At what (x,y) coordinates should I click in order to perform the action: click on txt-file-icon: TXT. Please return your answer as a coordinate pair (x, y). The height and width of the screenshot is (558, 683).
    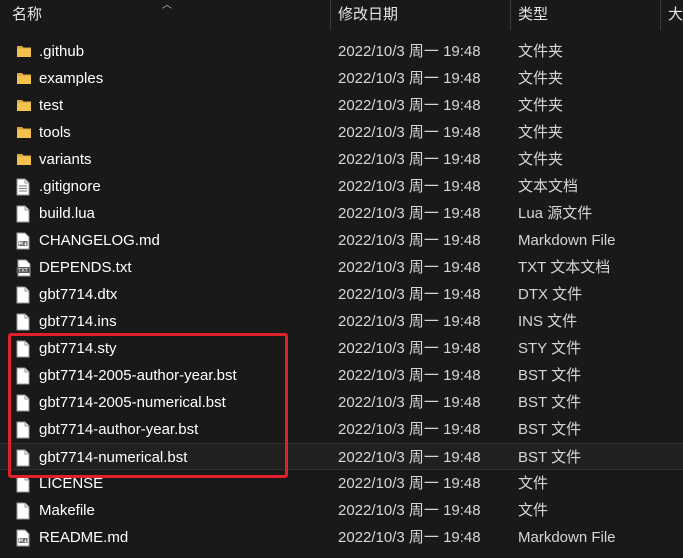
    Looking at the image, I should click on (24, 268).